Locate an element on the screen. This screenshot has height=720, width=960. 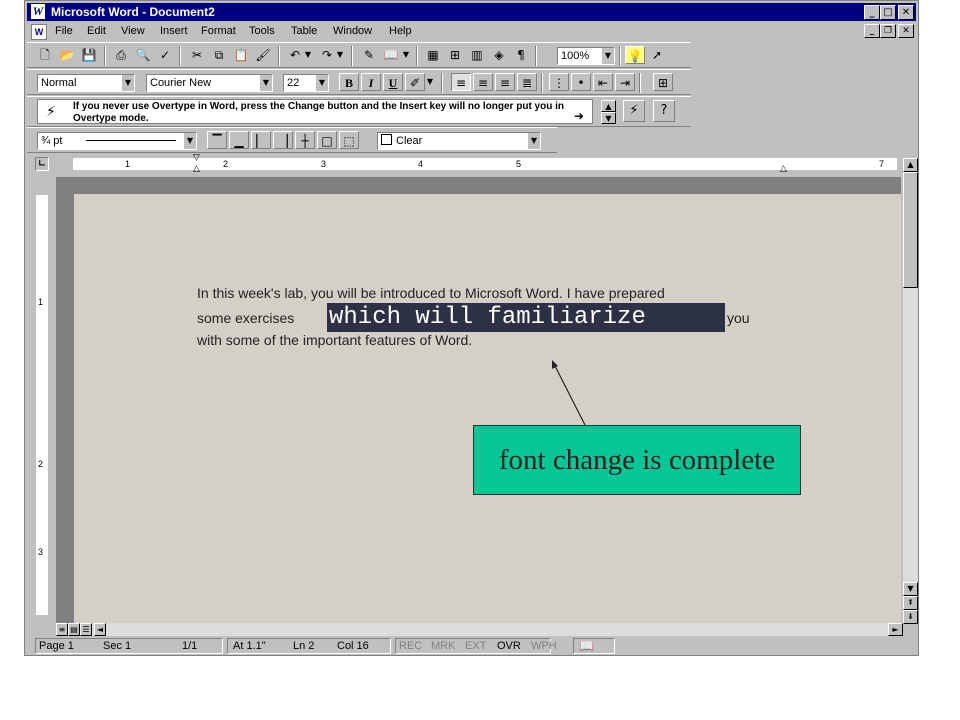
address-dropdown-icon: ▼ is located at coordinates (406, 55).